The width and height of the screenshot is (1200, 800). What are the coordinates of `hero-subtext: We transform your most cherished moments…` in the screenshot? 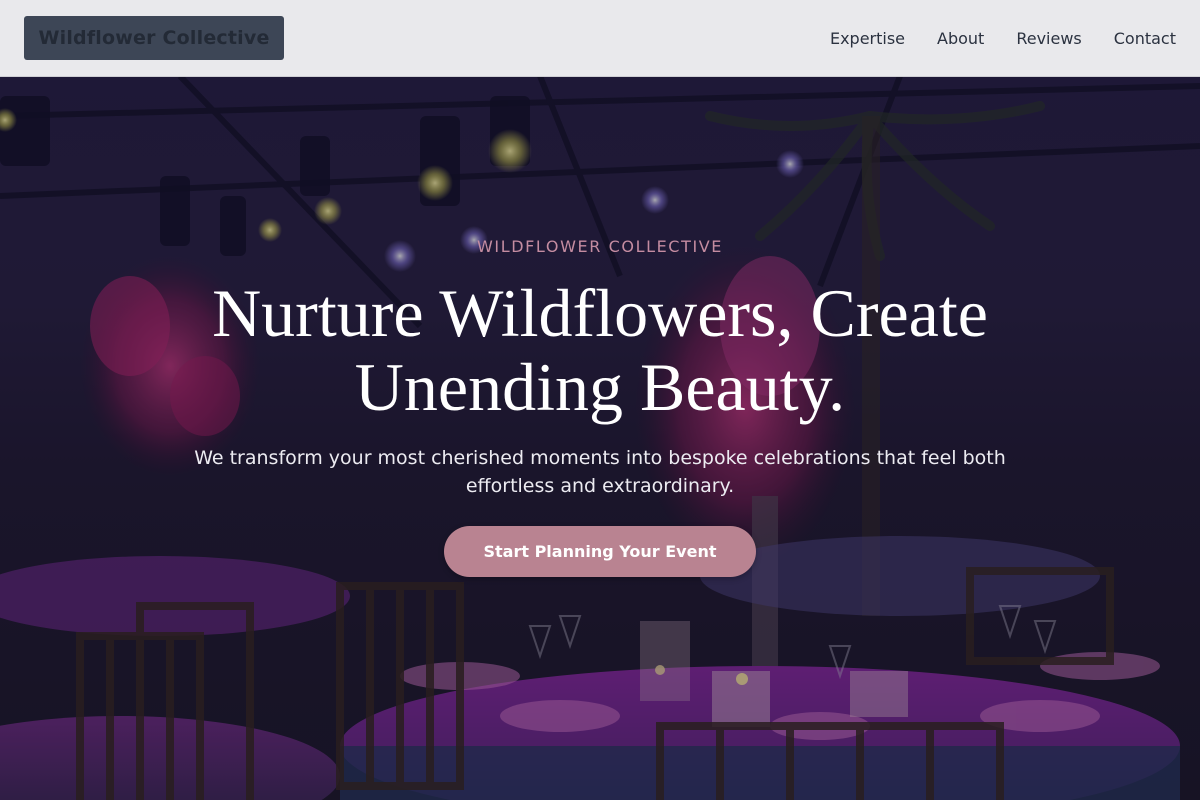 It's located at (600, 472).